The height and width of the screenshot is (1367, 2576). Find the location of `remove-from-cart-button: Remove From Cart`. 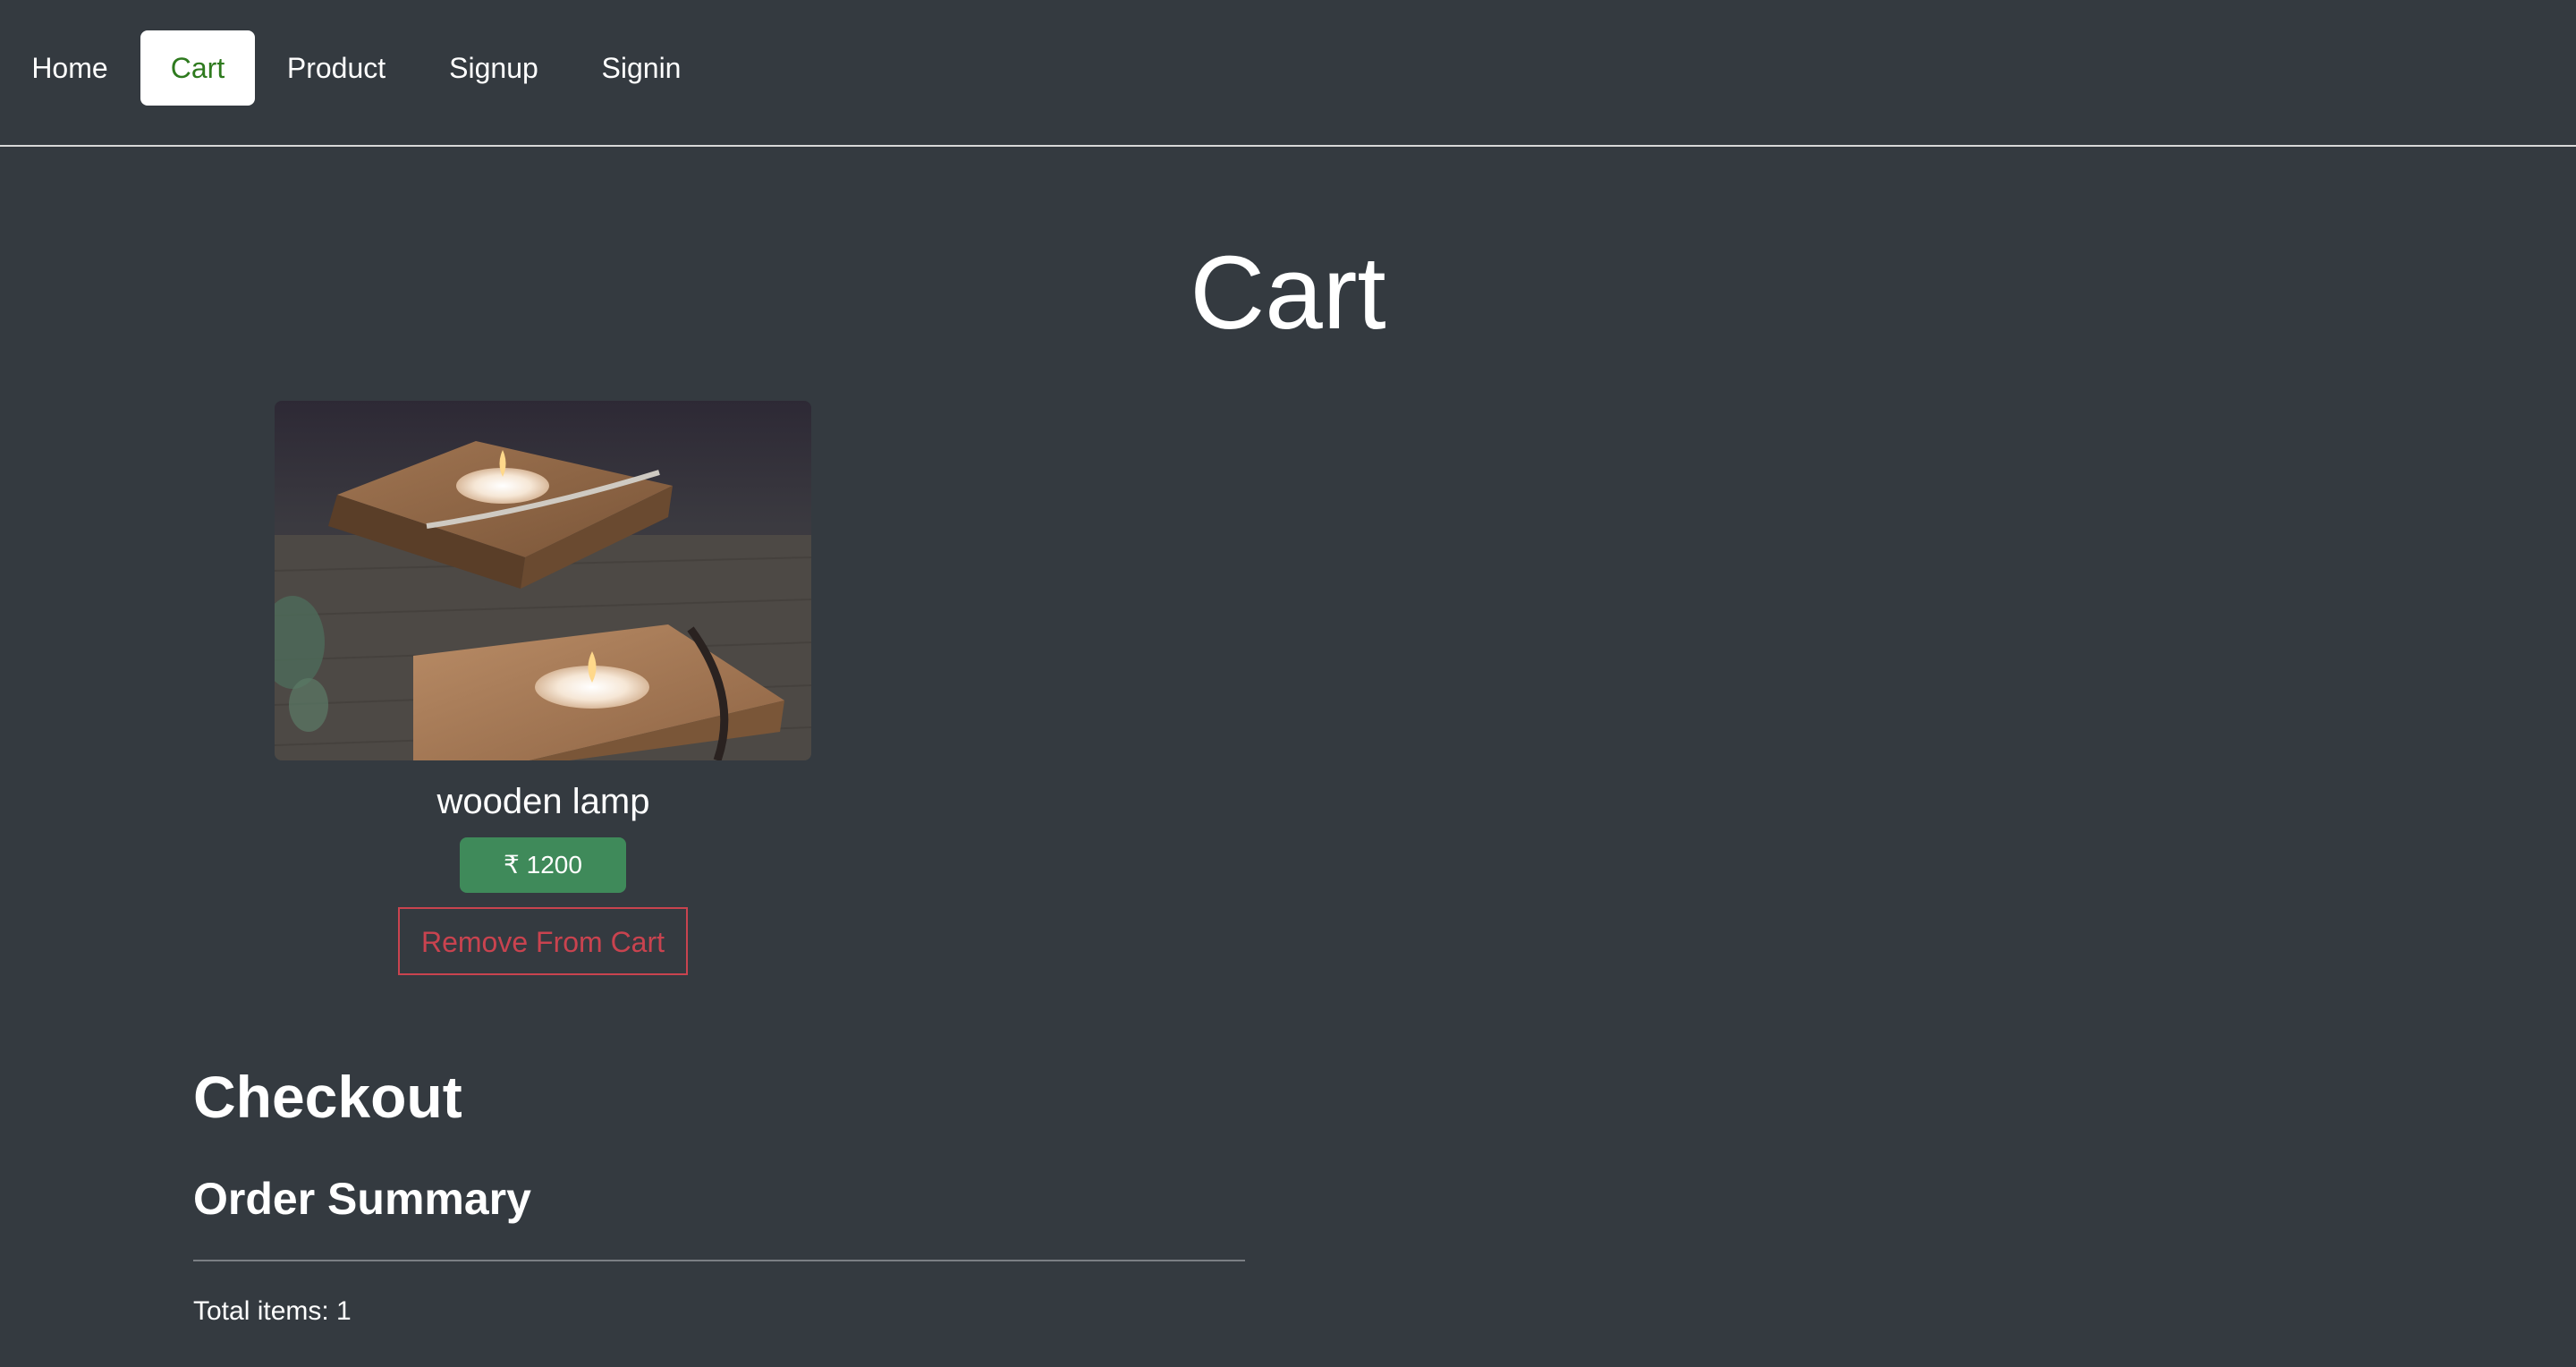

remove-from-cart-button: Remove From Cart is located at coordinates (543, 941).